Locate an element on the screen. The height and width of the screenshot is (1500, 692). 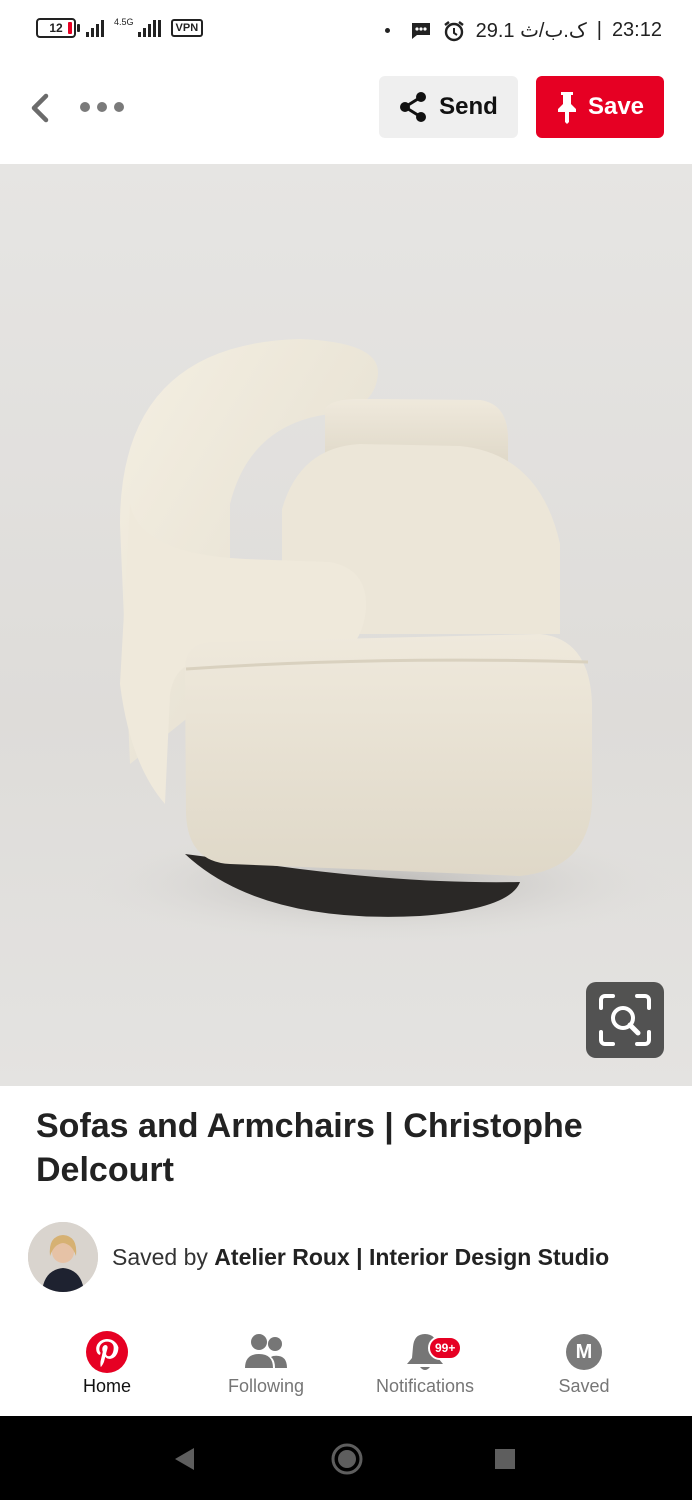
save-button: Save is located at coordinates (600, 107).